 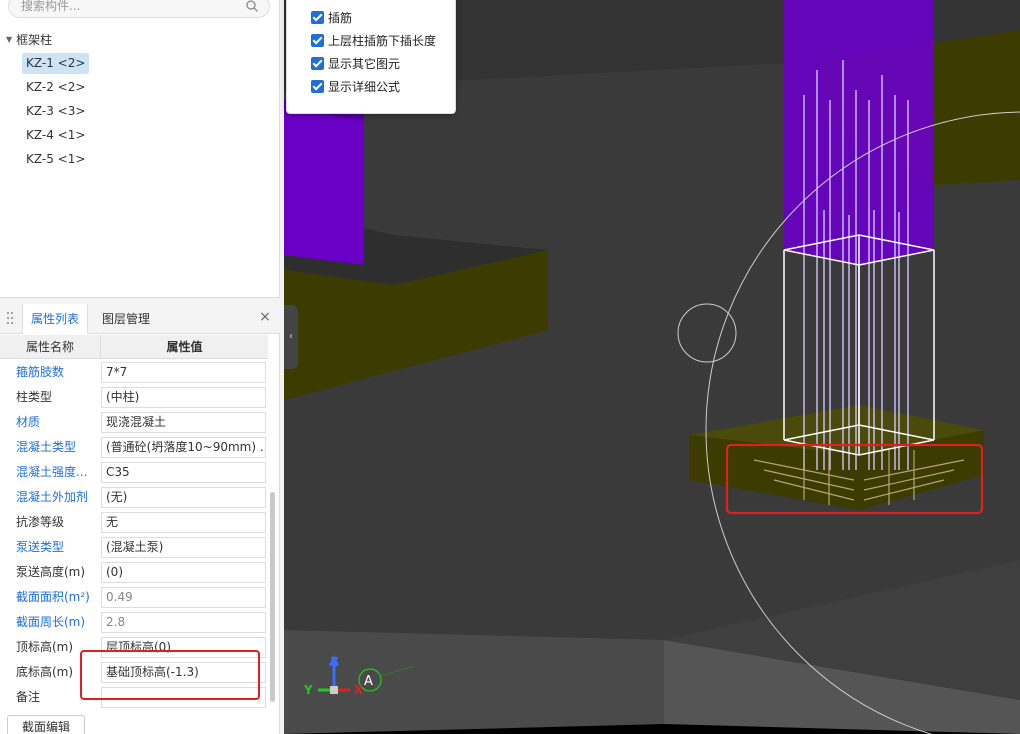 I want to click on table-row: 泵送类型 (混凝土泵), so click(x=134, y=547).